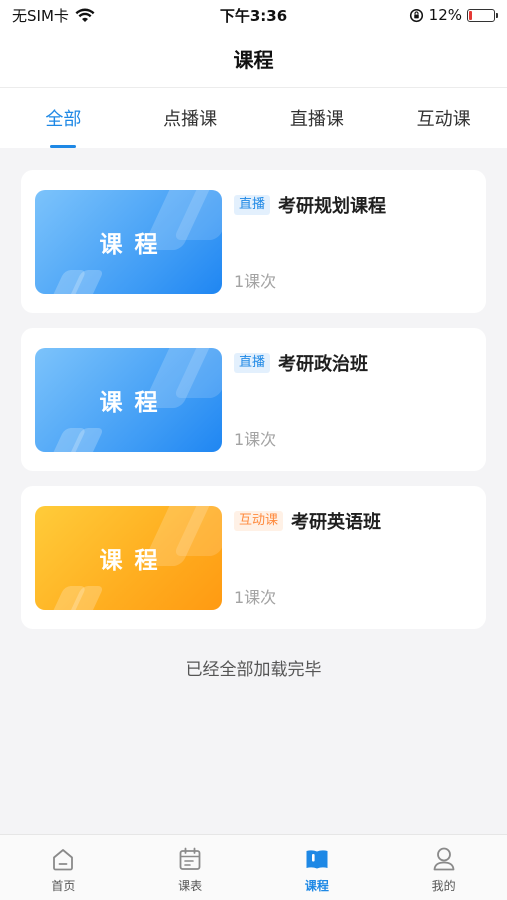 This screenshot has height=900, width=507. I want to click on tabbar-label: 课程, so click(316, 886).